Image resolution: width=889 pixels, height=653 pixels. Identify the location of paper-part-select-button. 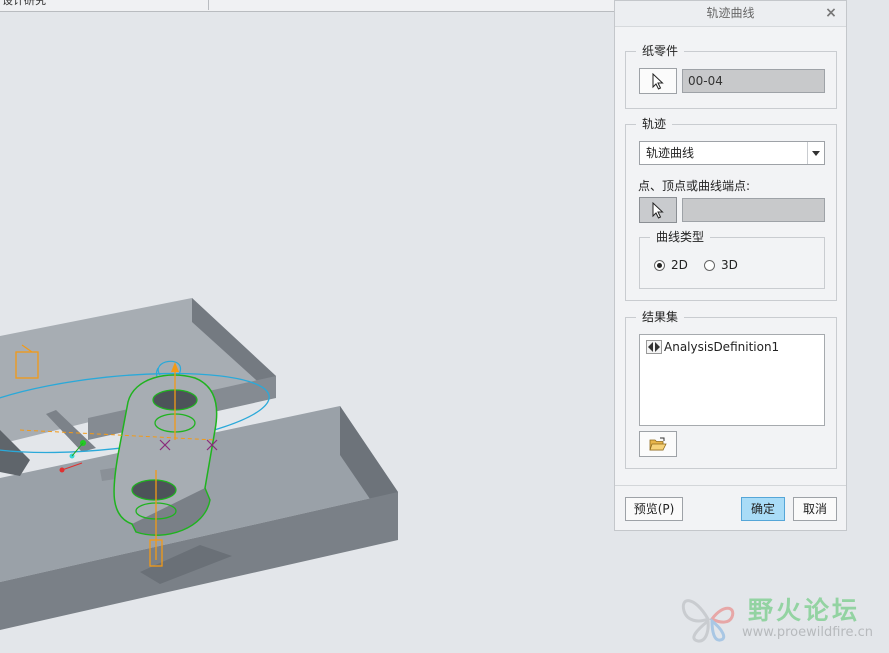
(658, 81).